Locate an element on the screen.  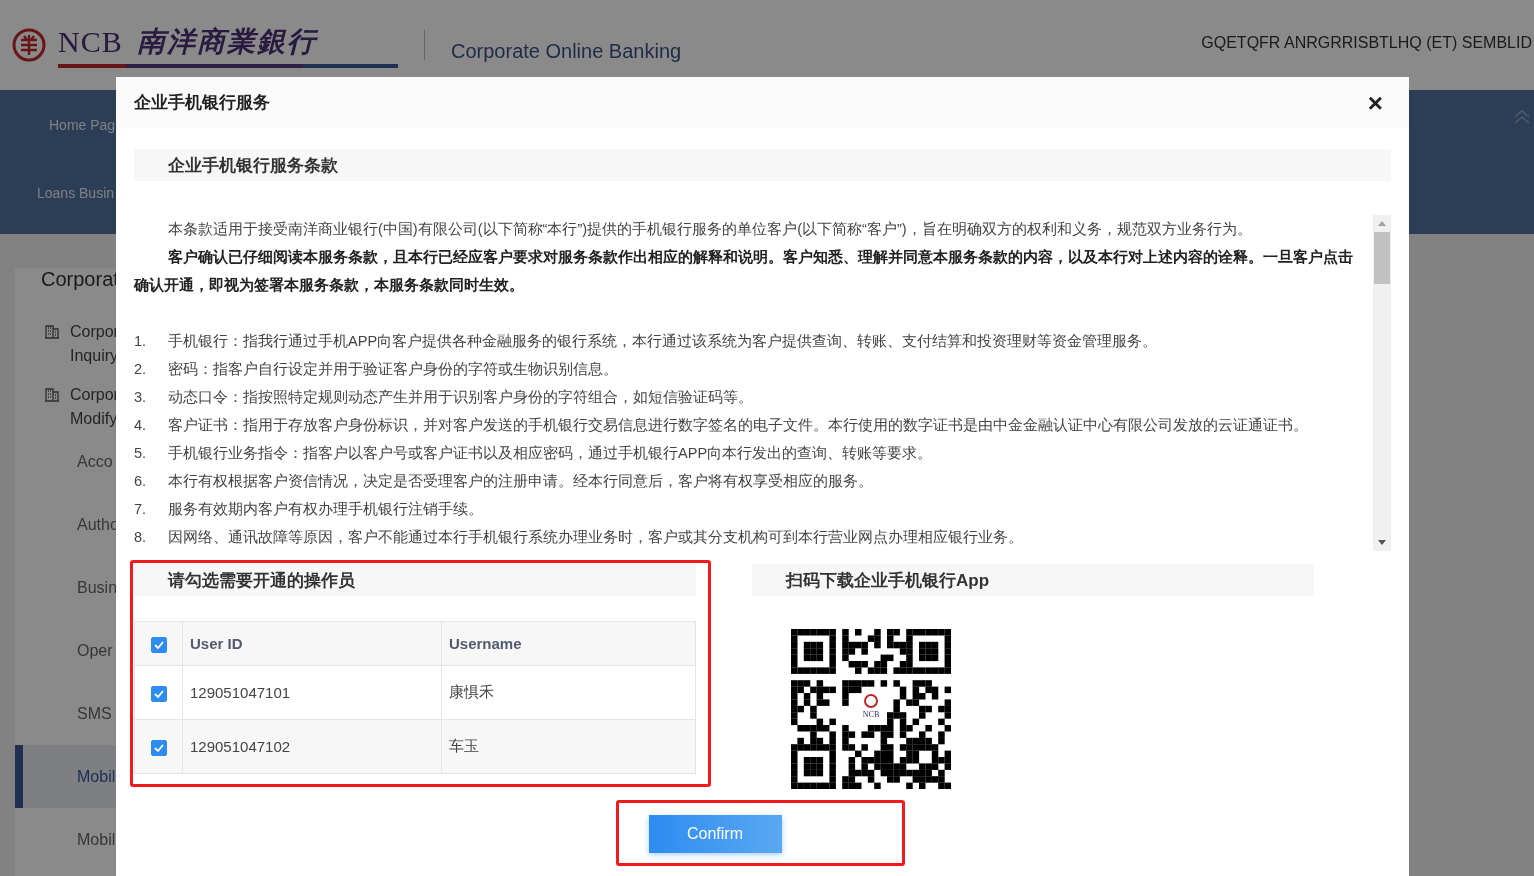
terms-clause: 密码：指客户自行设定并用于验证客户身份的字符或生物识别信息。 is located at coordinates (393, 369).